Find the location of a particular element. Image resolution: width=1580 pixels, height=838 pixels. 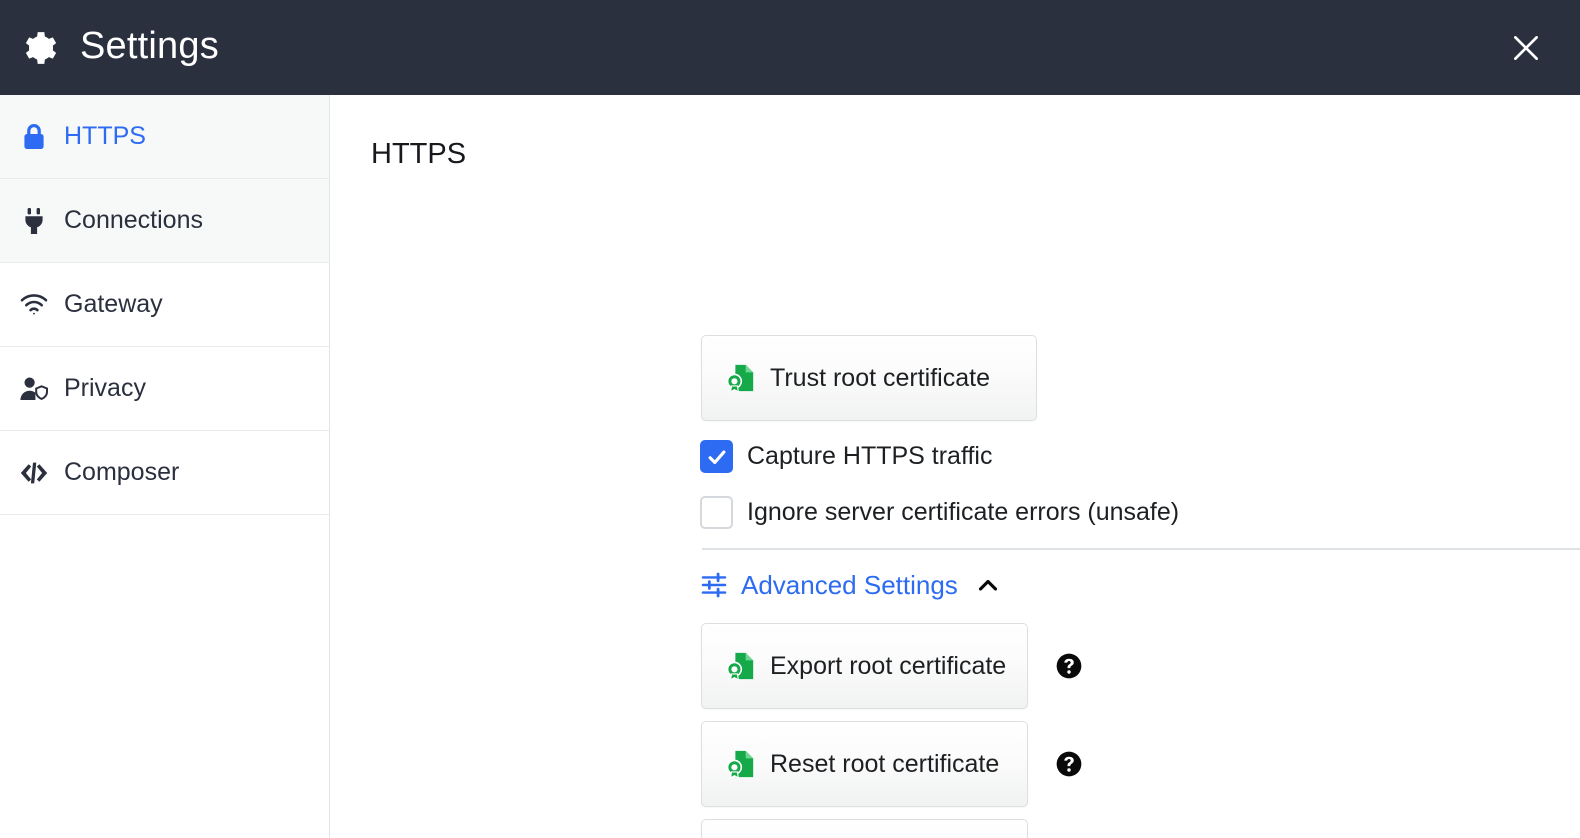

plug-icon is located at coordinates (34, 221).